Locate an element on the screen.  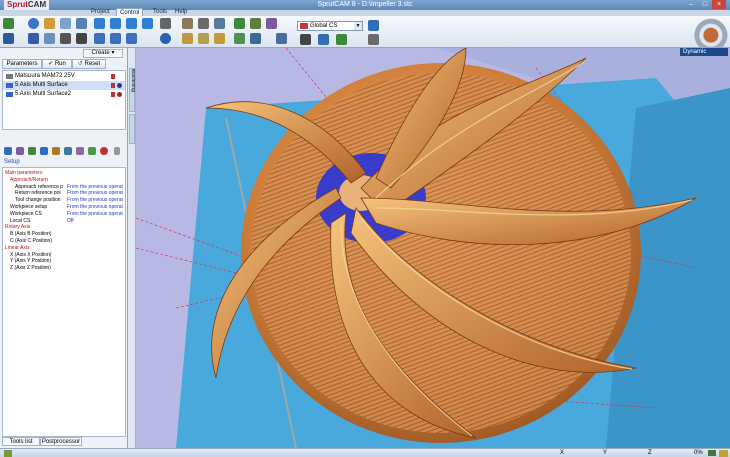
tab-control: Control is located at coordinates (130, 12).